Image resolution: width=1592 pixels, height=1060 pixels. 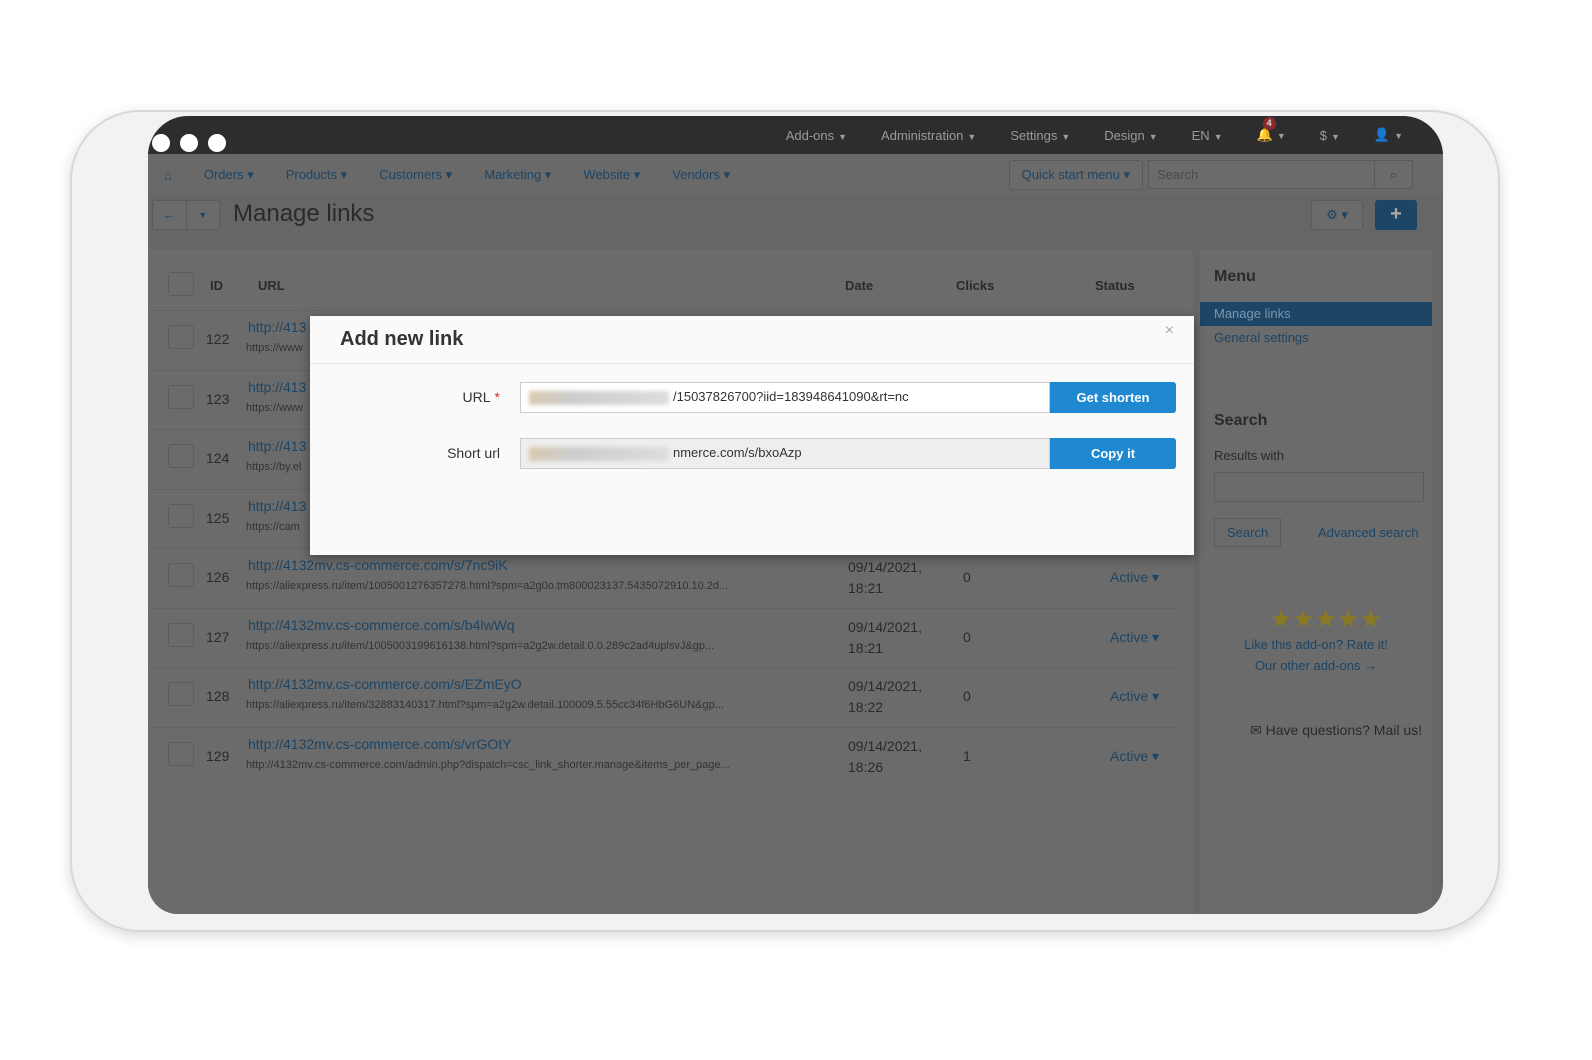 I want to click on search-icon: ⌕, so click(x=1393, y=174).